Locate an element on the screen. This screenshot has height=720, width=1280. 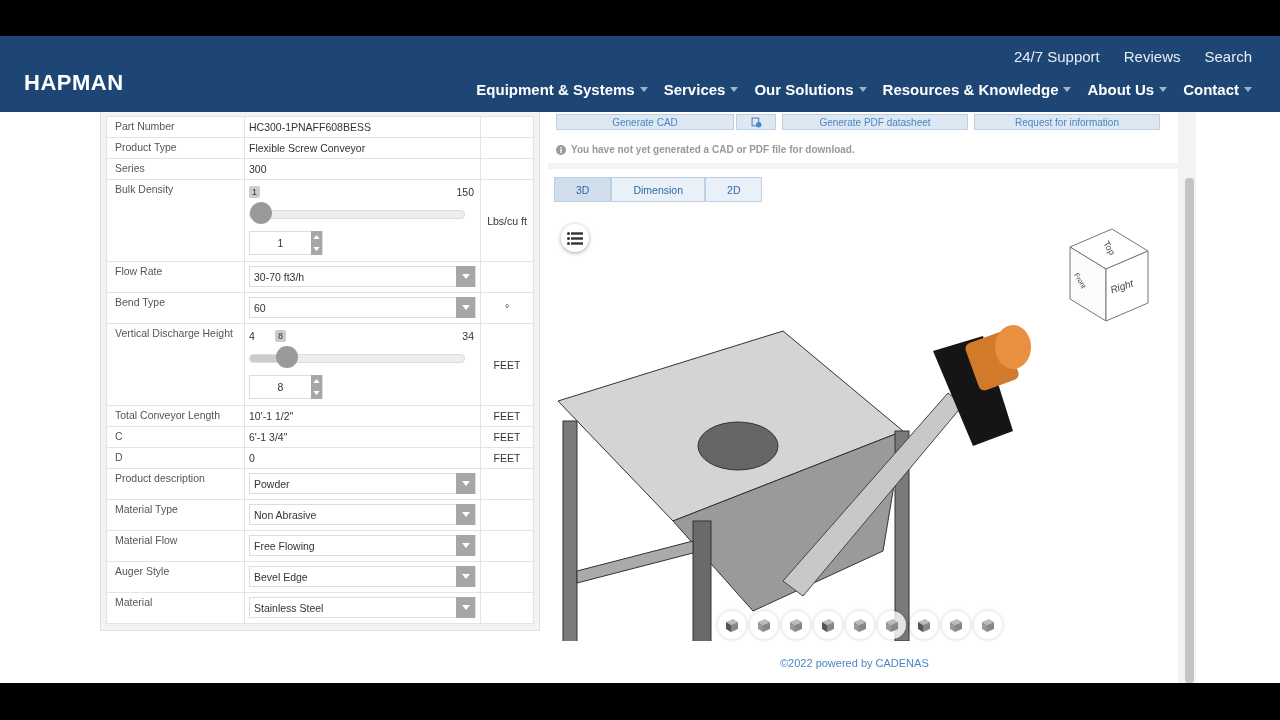
spec-value: HC300-1PNAFF608BESS is located at coordinates (310, 127).